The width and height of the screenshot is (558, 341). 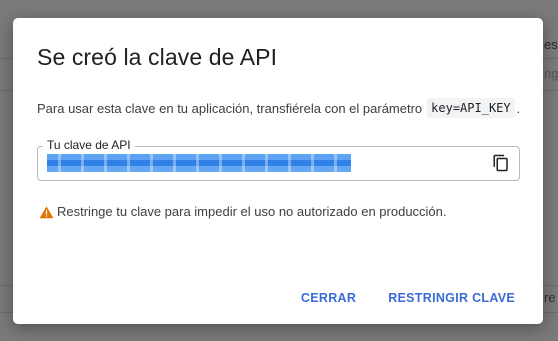 I want to click on copy-icon, so click(x=501, y=163).